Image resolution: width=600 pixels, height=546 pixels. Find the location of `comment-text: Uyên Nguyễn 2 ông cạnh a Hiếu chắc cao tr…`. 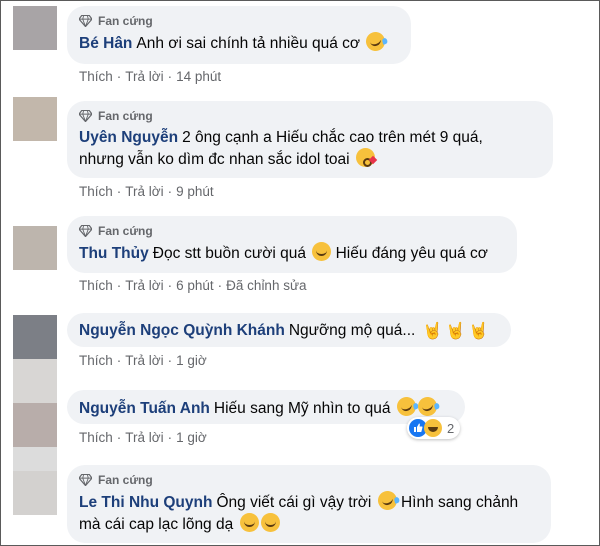

comment-text: Uyên Nguyễn 2 ông cạnh a Hiếu chắc cao tr… is located at coordinates (310, 148).